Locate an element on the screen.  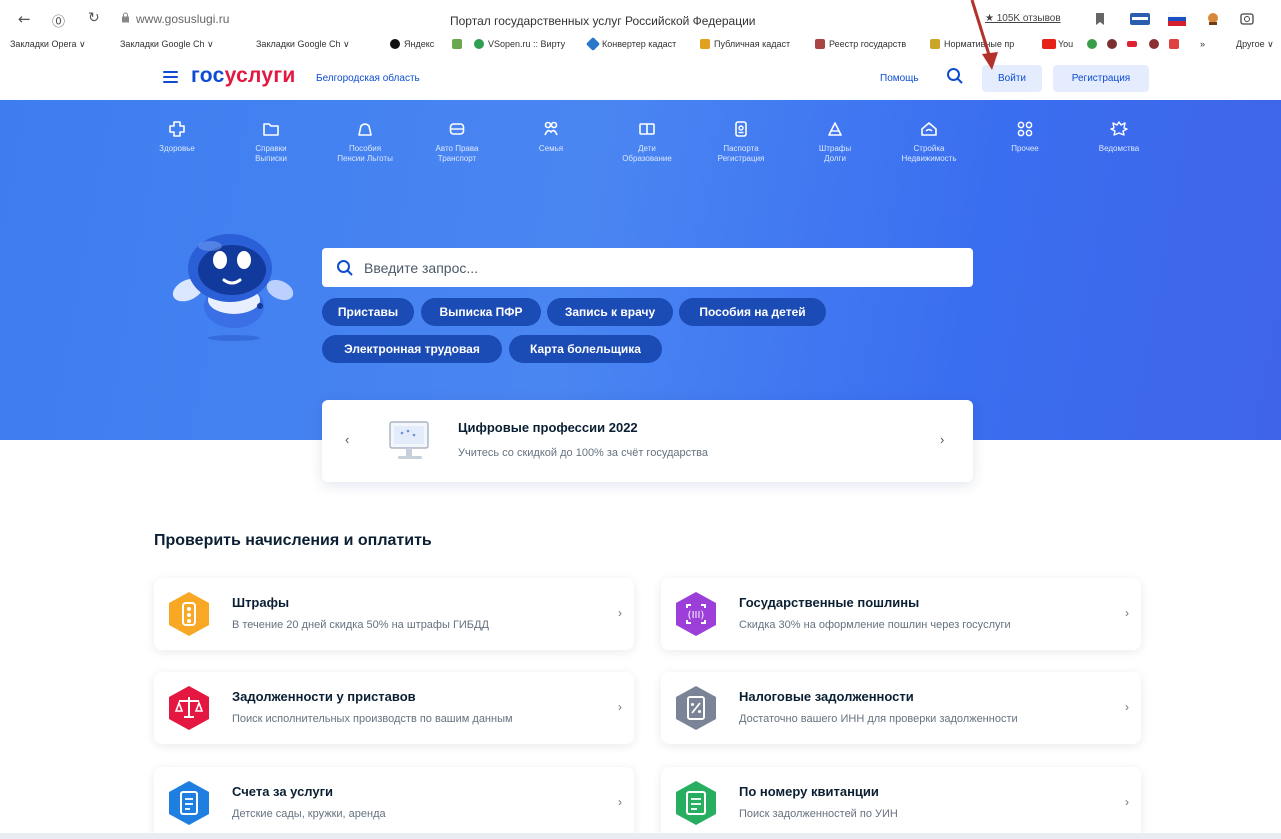
chip-electronic-workbook: Электронная трудовая is located at coordinates (412, 349).